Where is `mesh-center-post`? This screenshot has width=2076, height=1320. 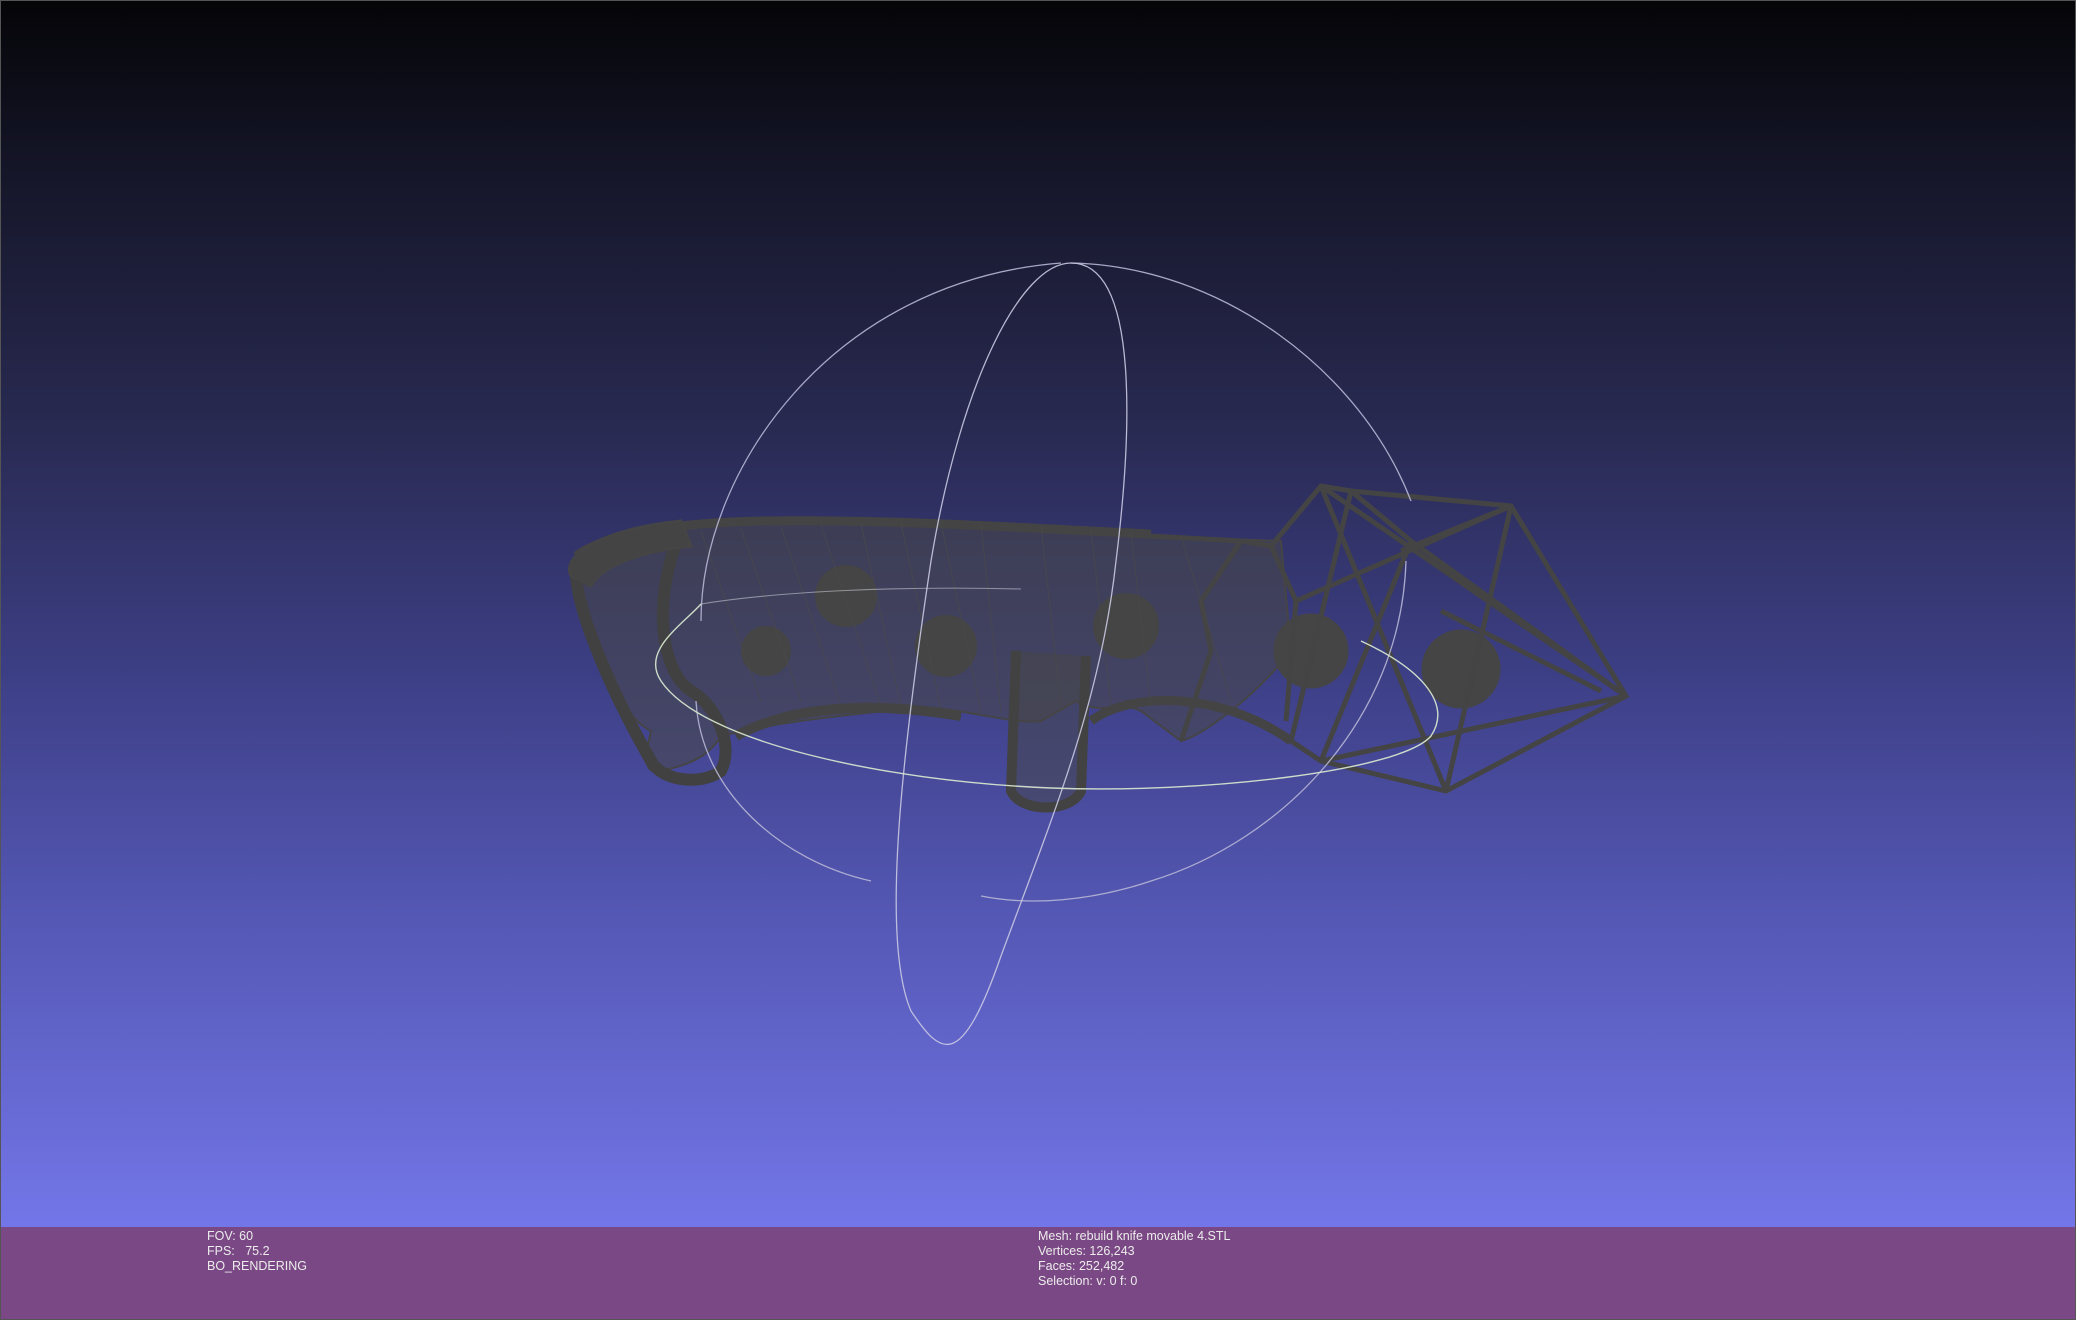
mesh-center-post is located at coordinates (1048, 731).